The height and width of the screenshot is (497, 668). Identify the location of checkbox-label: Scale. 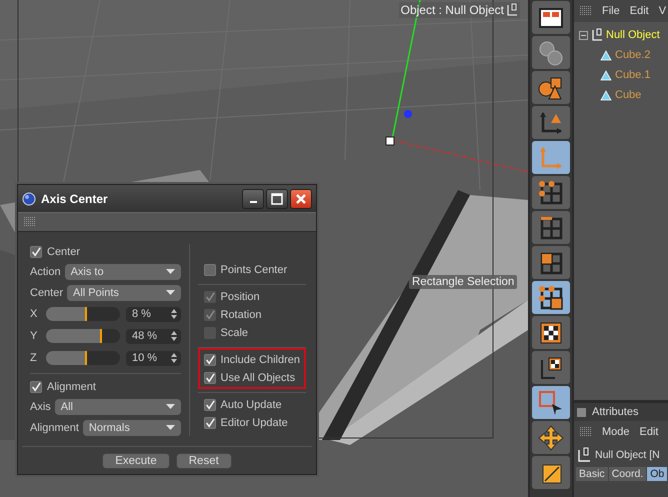
(234, 332).